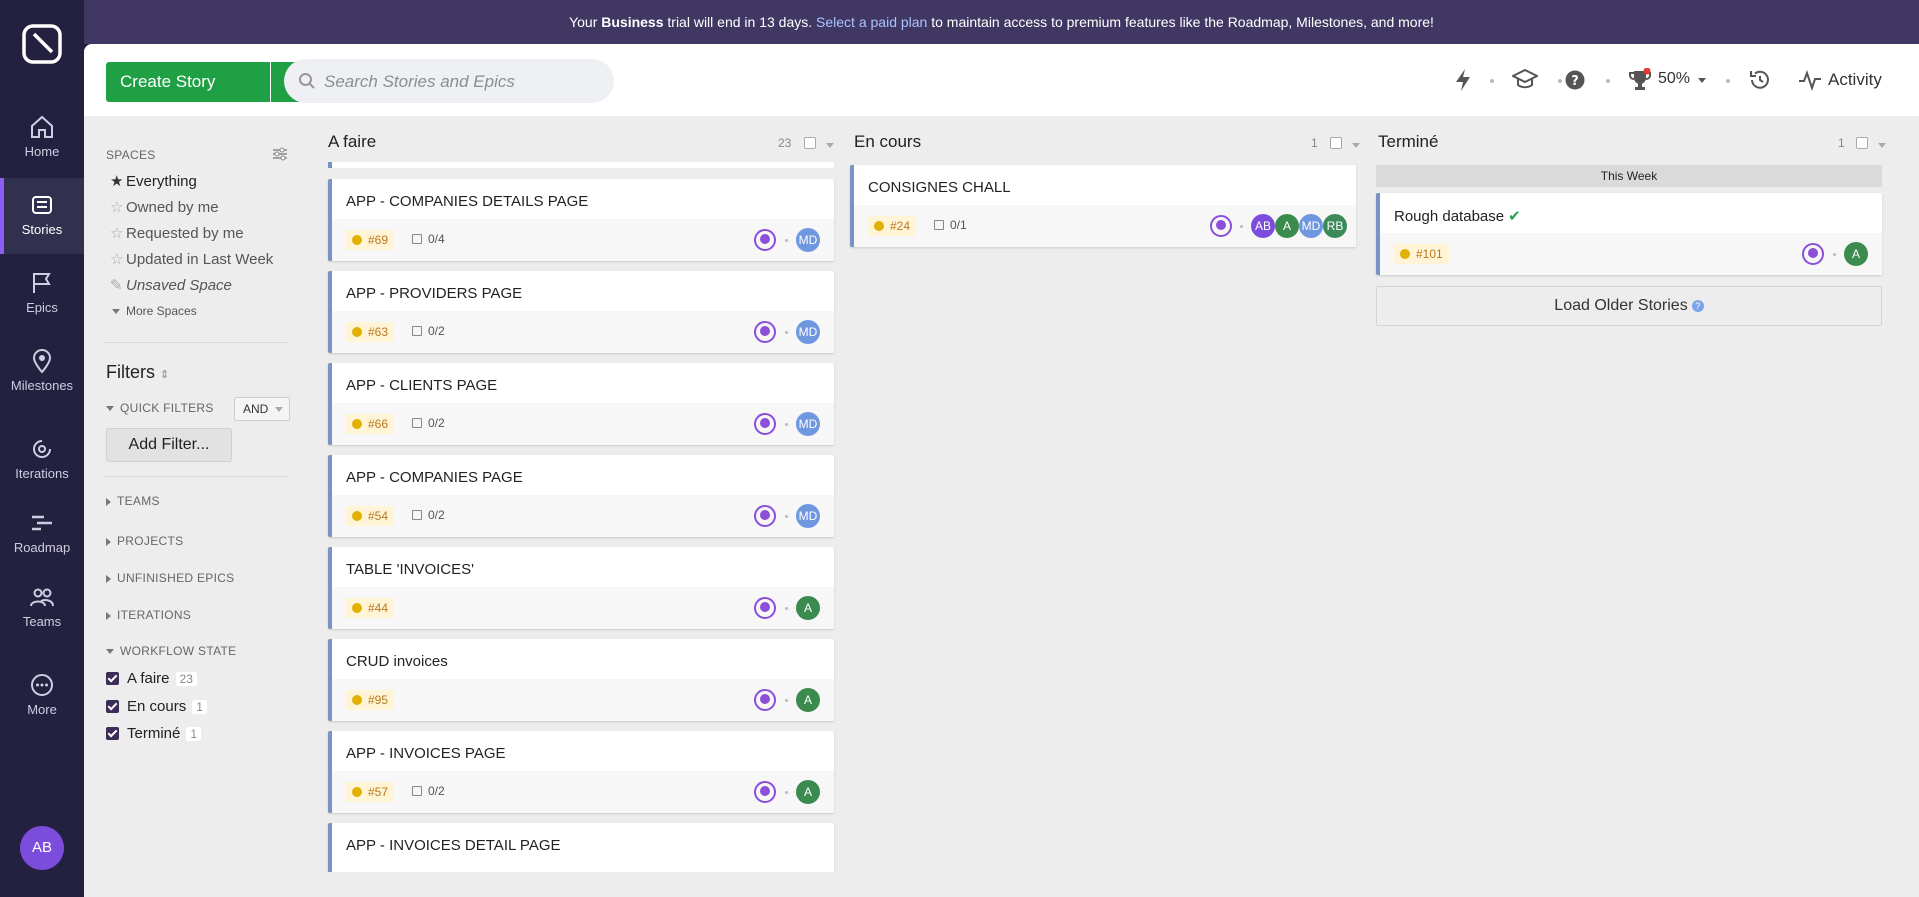 The width and height of the screenshot is (1919, 897). I want to click on story-card: CONSIGNES CHALL #24 0/1 AB A MD RB, so click(1103, 206).